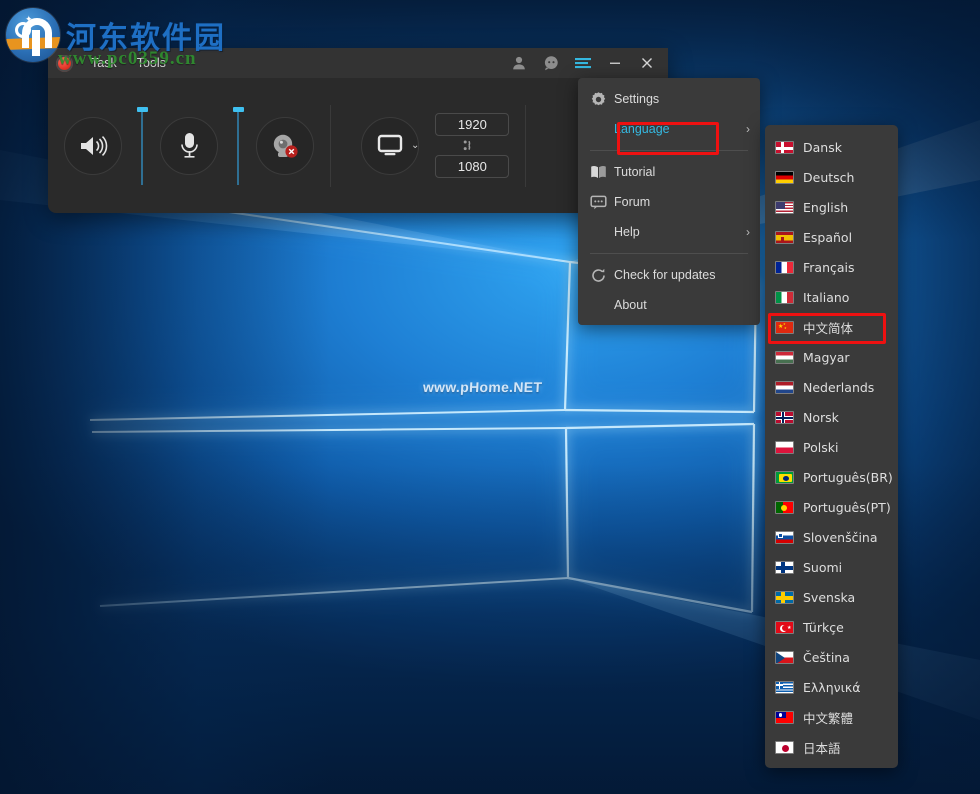 The height and width of the screenshot is (794, 980). I want to click on titlebar-controls, so click(583, 63).